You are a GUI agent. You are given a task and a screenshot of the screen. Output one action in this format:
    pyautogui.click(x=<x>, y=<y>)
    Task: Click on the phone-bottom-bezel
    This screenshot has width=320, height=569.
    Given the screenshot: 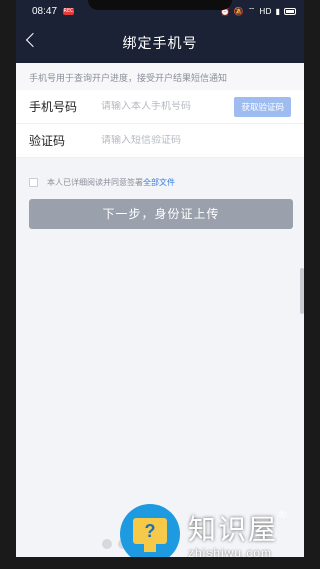 What is the action you would take?
    pyautogui.click(x=160, y=563)
    